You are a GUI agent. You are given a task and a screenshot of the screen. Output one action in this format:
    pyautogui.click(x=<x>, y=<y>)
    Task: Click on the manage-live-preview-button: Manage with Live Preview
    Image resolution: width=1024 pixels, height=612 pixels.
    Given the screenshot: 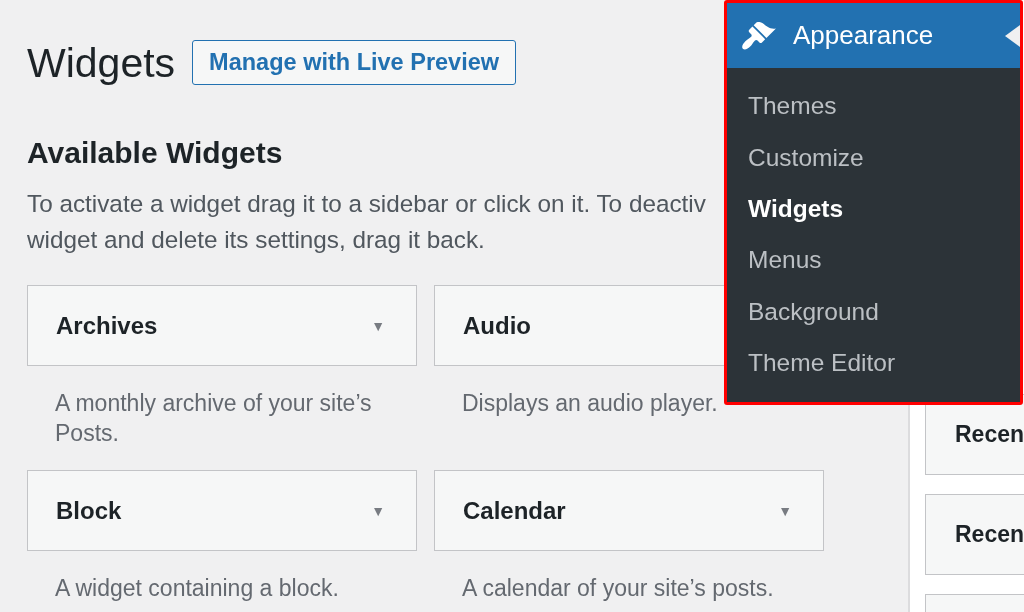 What is the action you would take?
    pyautogui.click(x=354, y=62)
    